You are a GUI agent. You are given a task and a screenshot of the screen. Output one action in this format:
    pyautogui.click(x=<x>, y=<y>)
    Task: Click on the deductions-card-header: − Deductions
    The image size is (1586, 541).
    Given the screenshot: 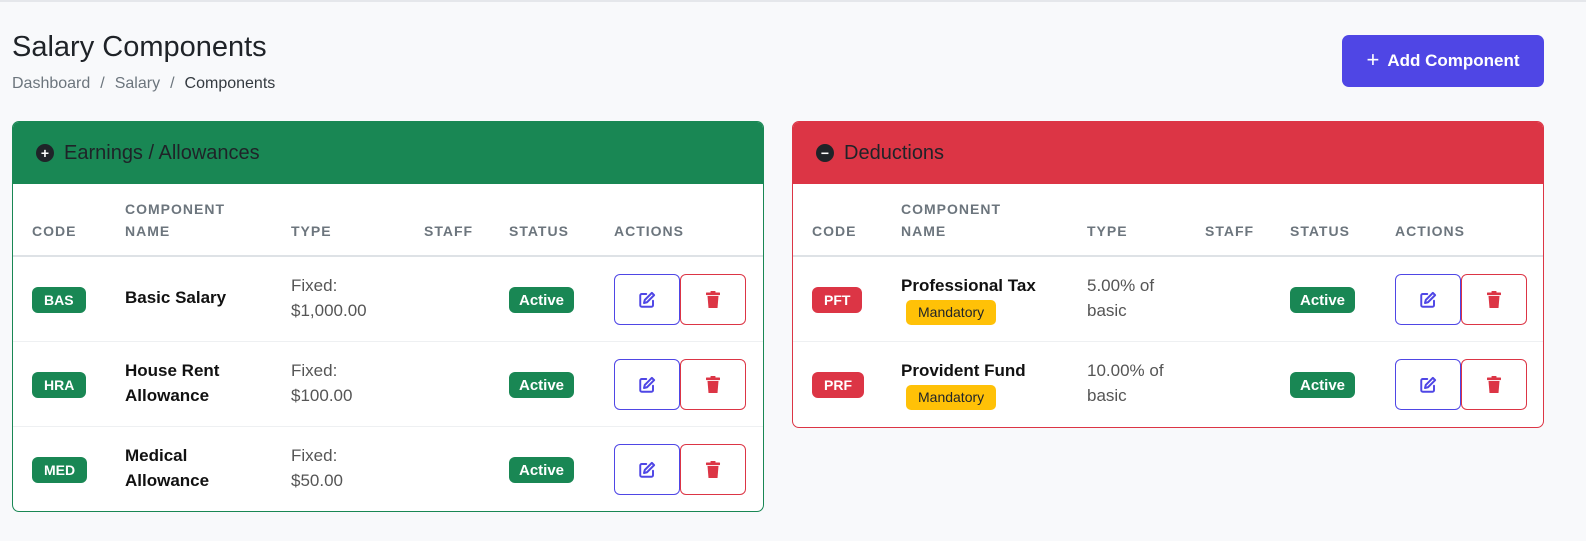 What is the action you would take?
    pyautogui.click(x=1168, y=153)
    